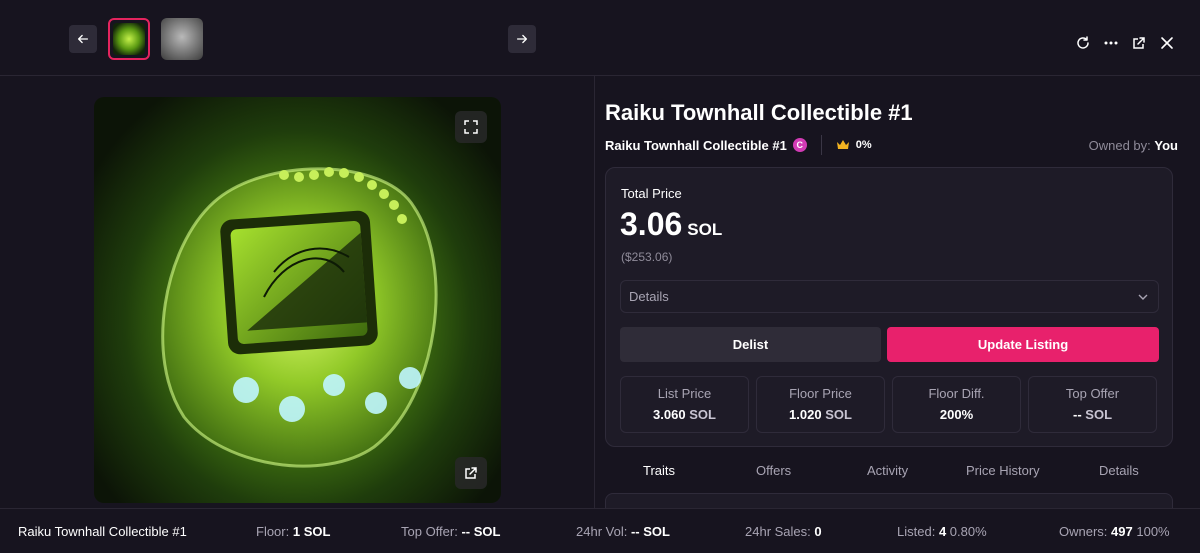 Image resolution: width=1200 pixels, height=553 pixels. I want to click on more-button, so click(1111, 43).